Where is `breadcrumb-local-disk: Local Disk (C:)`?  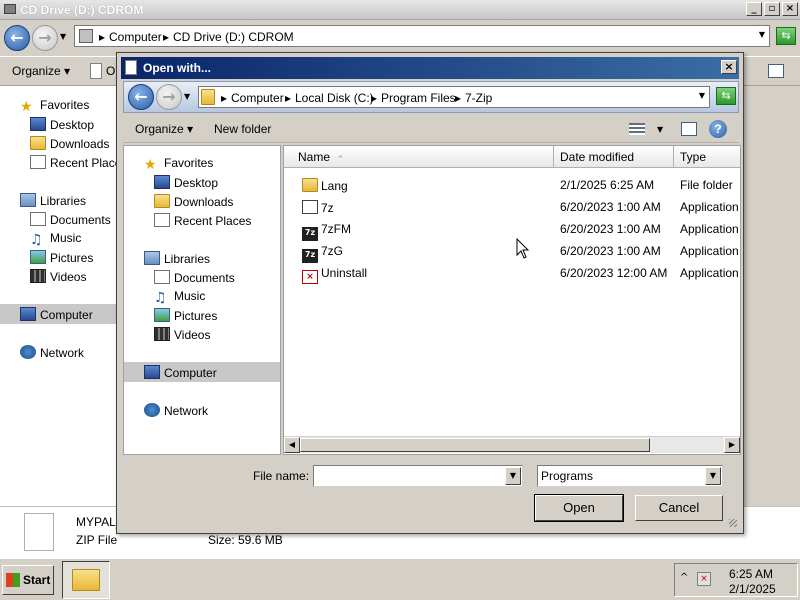
breadcrumb-local-disk: Local Disk (C:) is located at coordinates (334, 98).